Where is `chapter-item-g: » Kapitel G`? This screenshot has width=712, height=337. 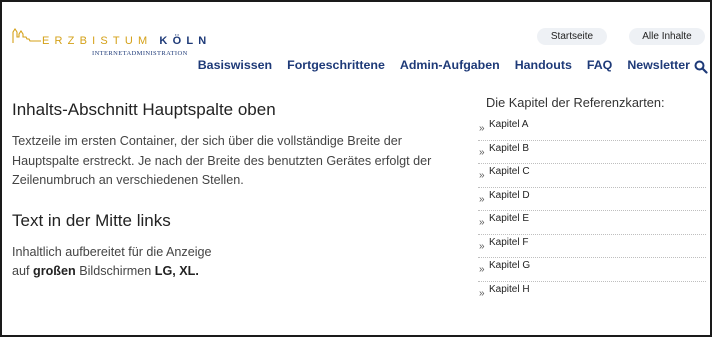
chapter-item-g: » Kapitel G is located at coordinates (592, 270).